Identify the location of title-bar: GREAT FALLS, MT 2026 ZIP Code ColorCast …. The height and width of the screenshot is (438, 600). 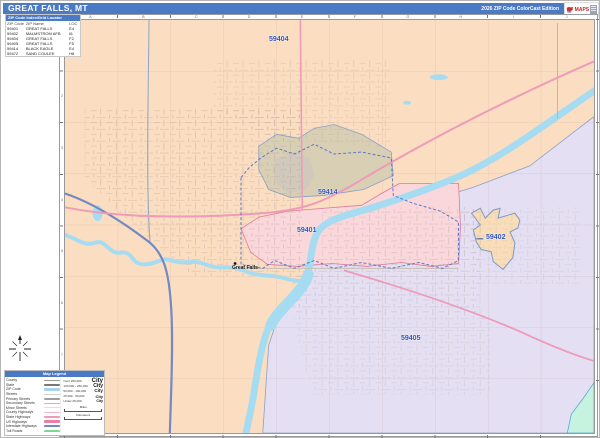
(283, 8).